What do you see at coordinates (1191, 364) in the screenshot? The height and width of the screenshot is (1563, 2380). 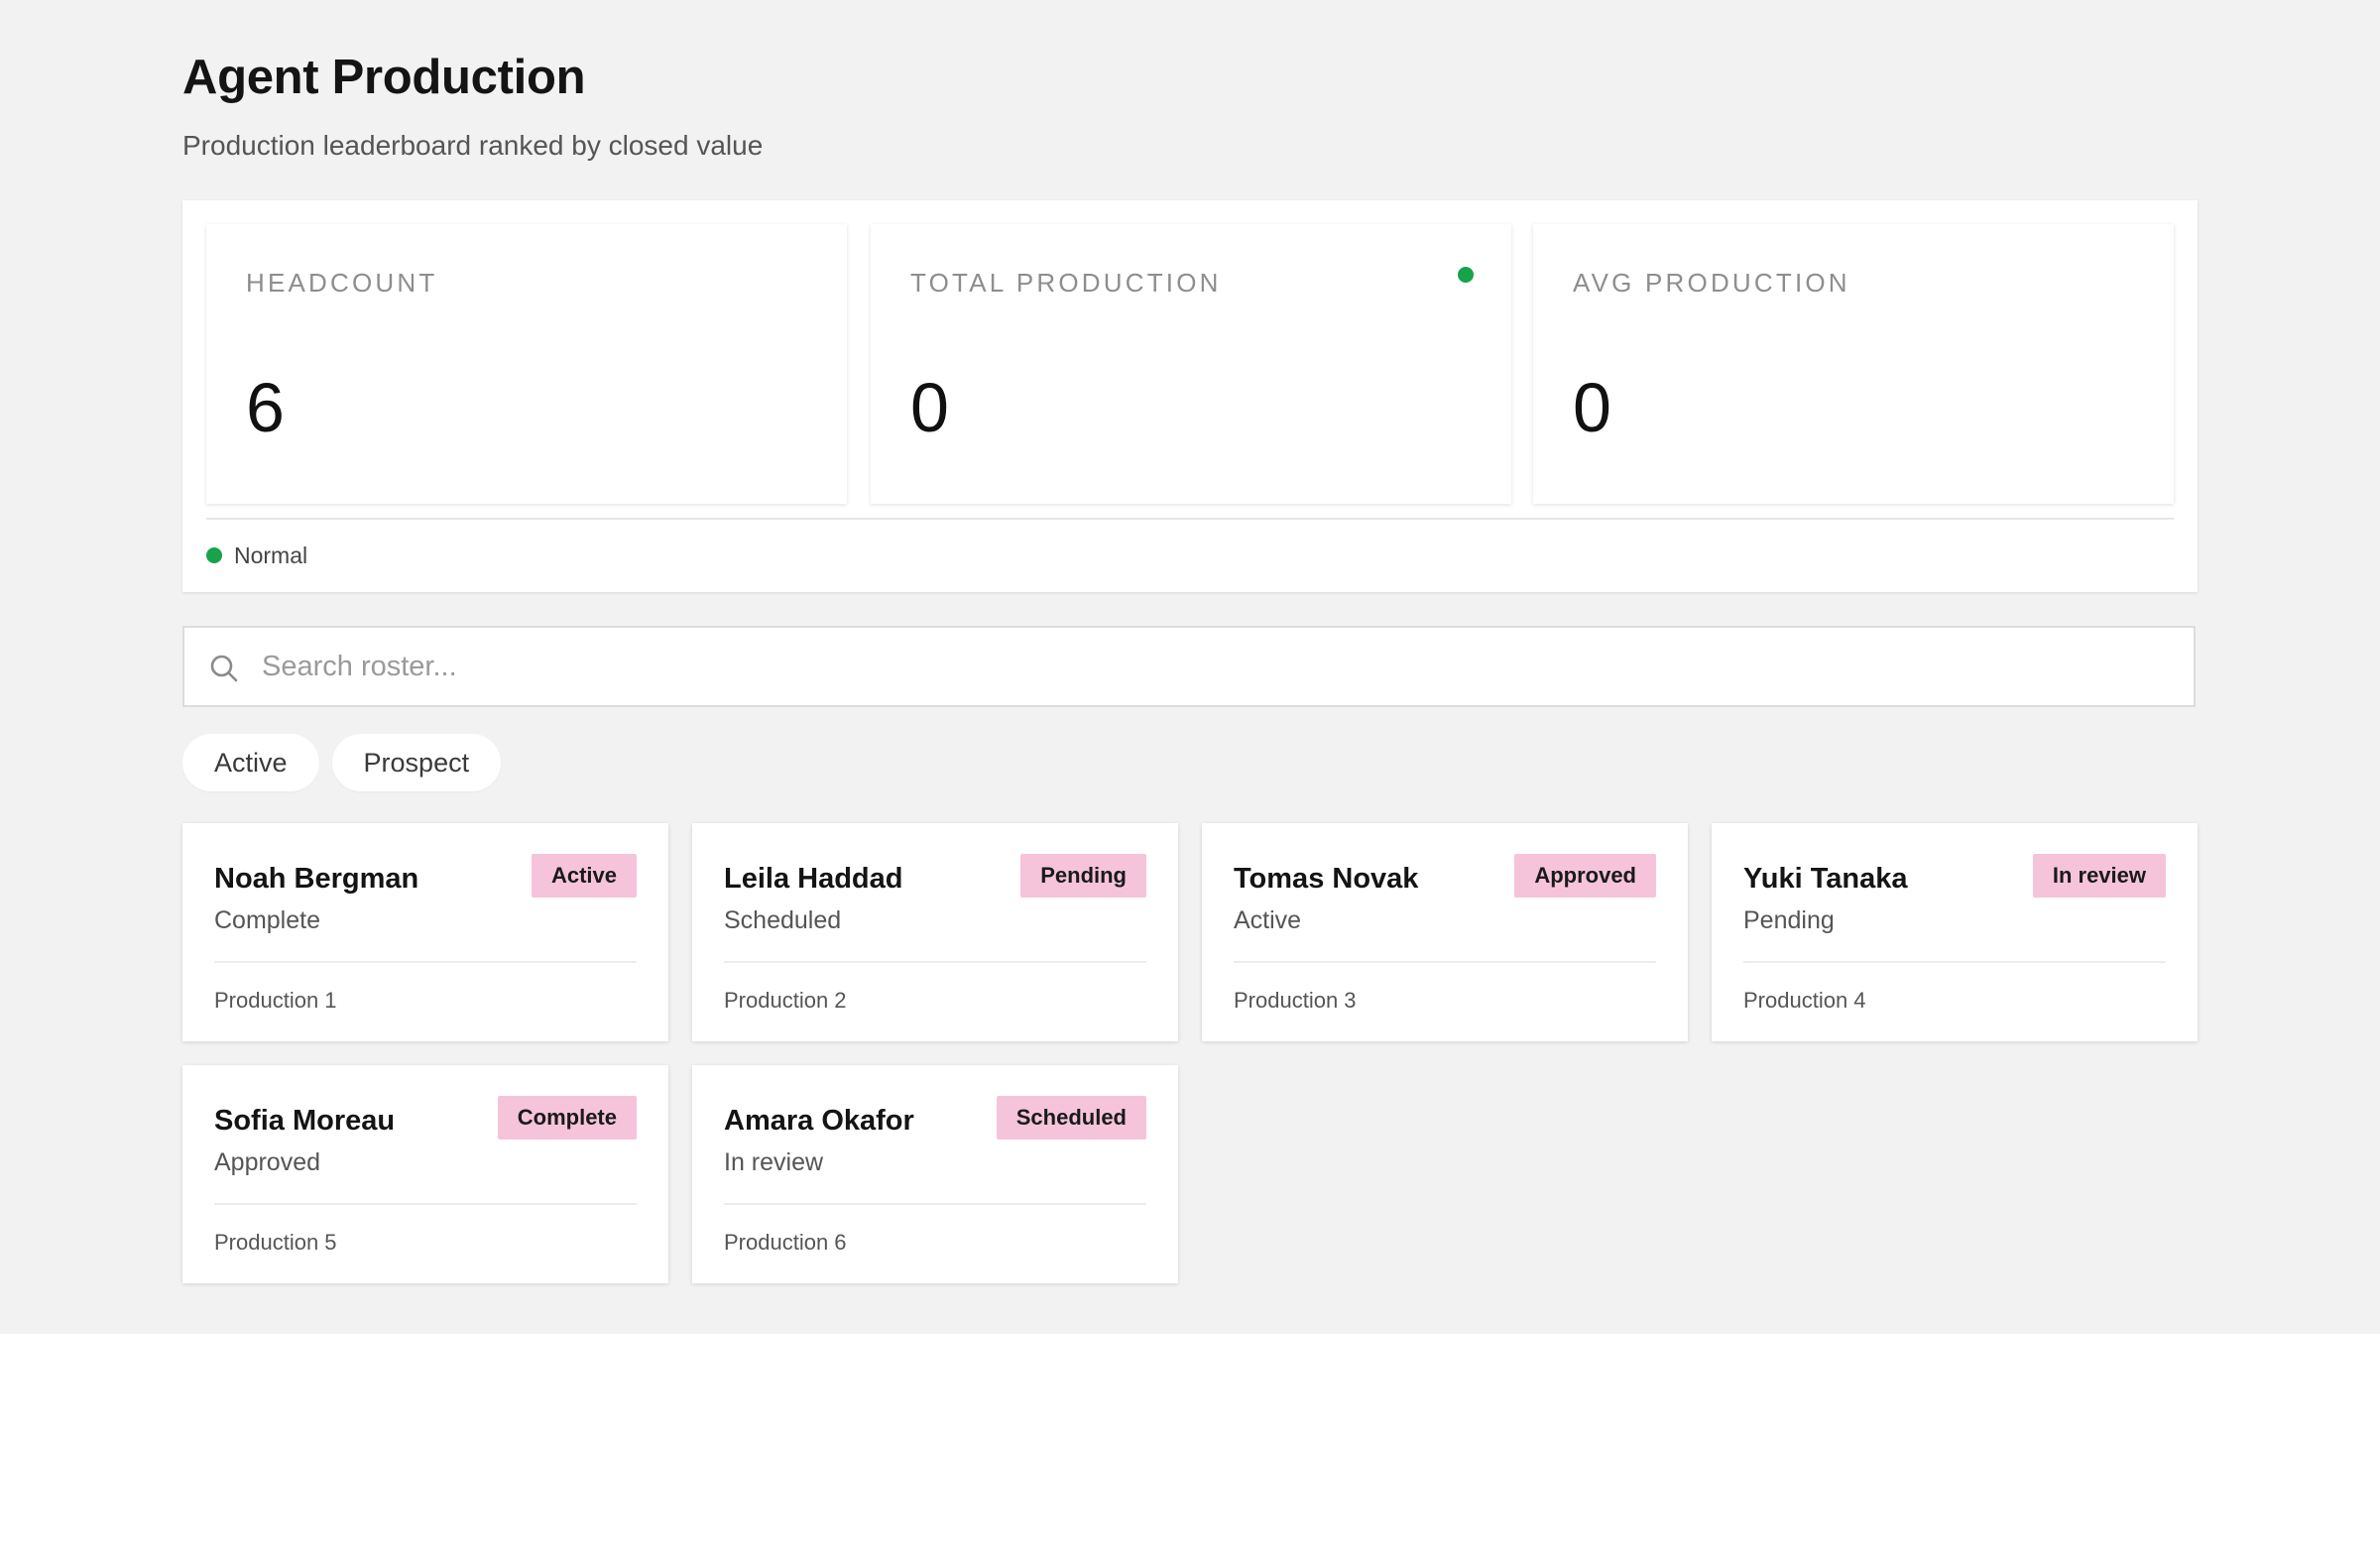 I see `stat-card-total-production: TOTAL PRODUCTION 0` at bounding box center [1191, 364].